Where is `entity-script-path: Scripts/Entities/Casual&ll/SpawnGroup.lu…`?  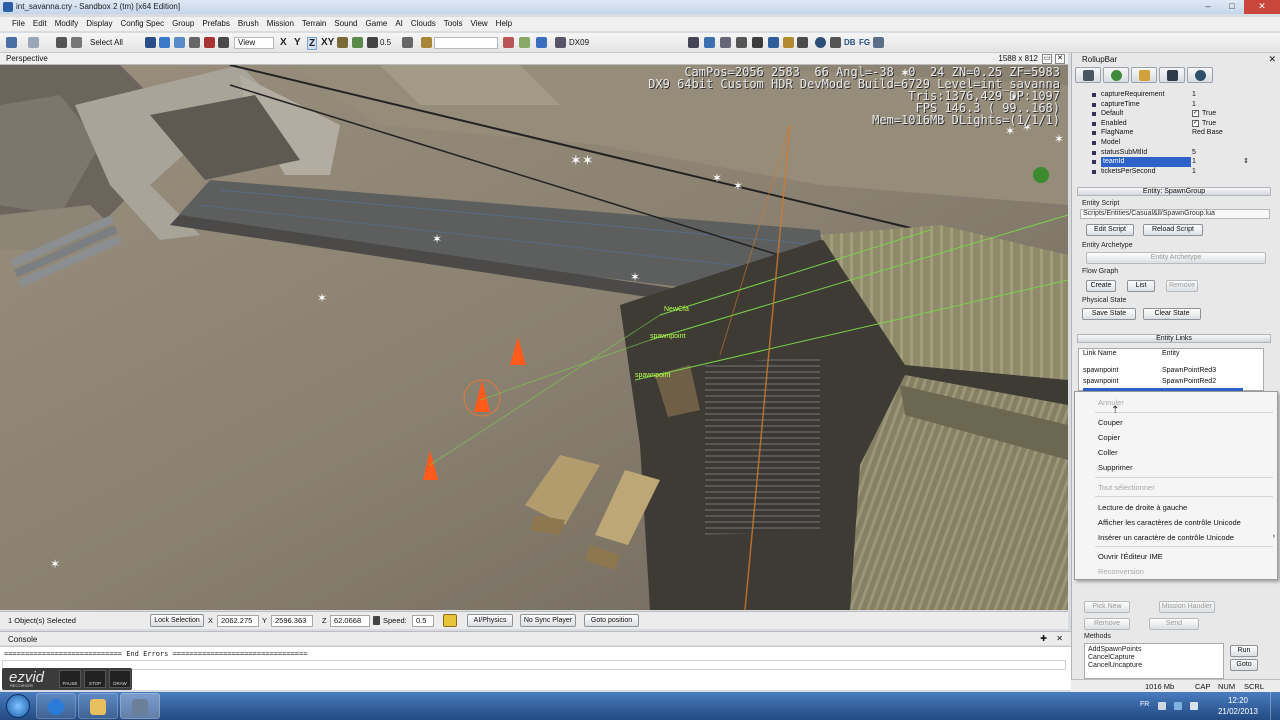 entity-script-path: Scripts/Entities/Casual&ll/SpawnGroup.lu… is located at coordinates (1175, 214).